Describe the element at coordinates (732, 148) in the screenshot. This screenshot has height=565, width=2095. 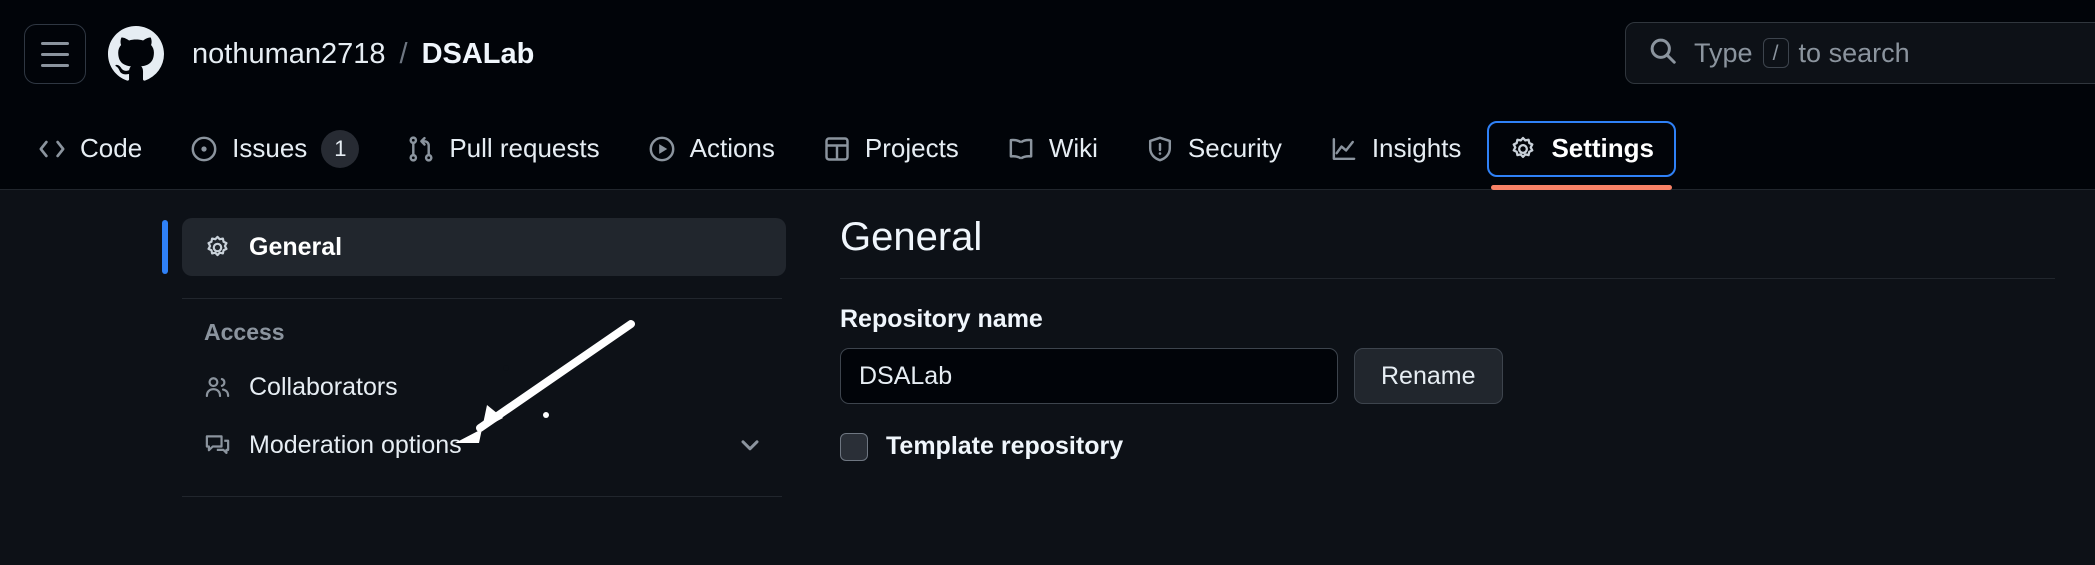
I see `tab-label: Actions` at that location.